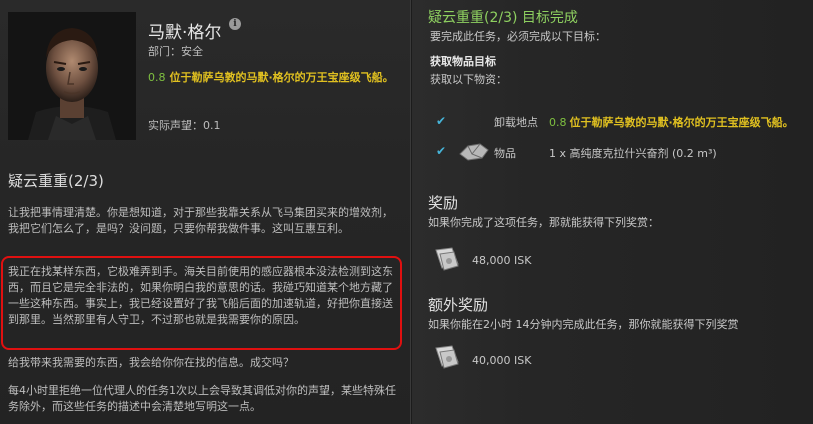 This screenshot has width=813, height=424. What do you see at coordinates (516, 122) in the screenshot?
I see `dropoff-label: 卸载地点` at bounding box center [516, 122].